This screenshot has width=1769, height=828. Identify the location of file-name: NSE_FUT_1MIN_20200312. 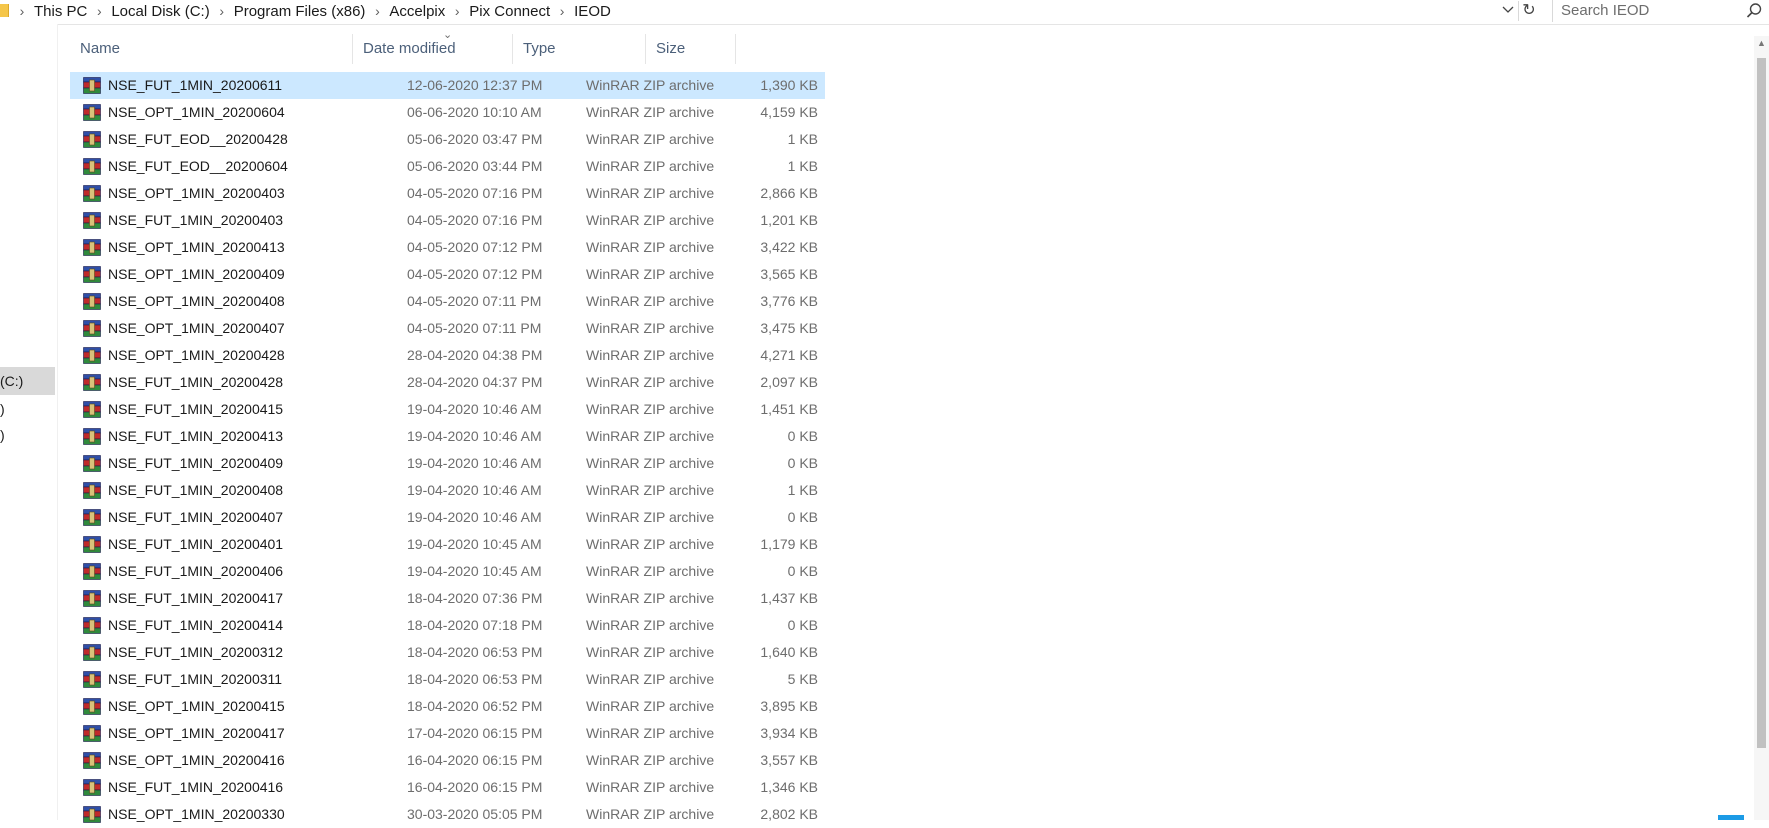
(195, 652).